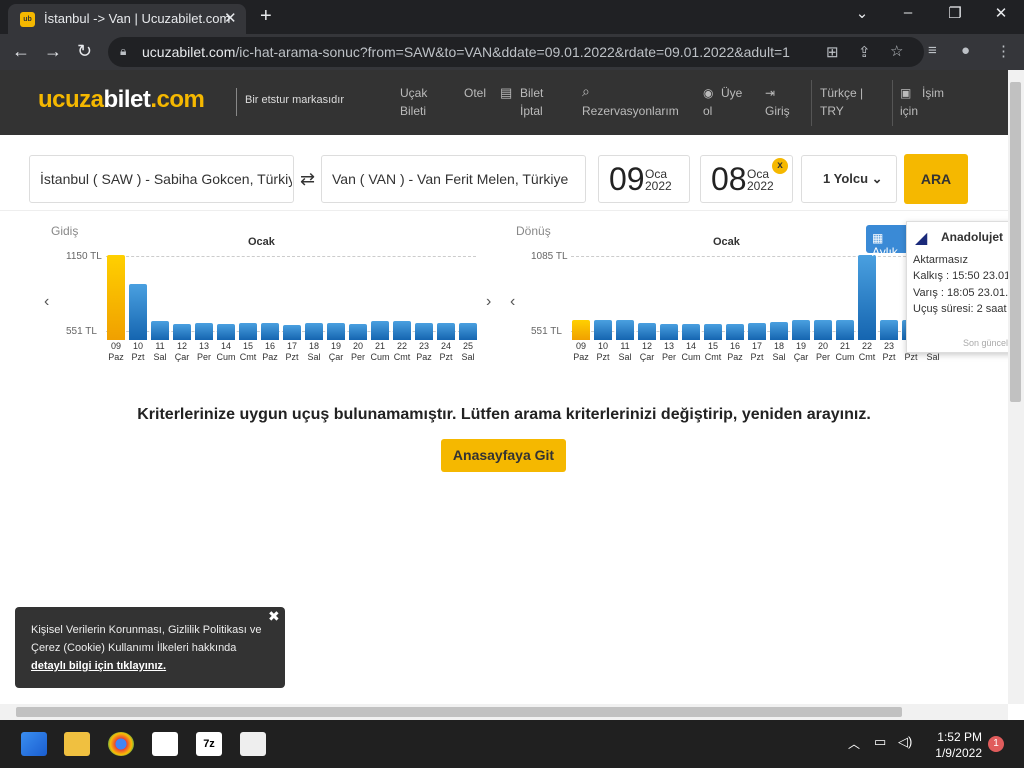  What do you see at coordinates (1015, 242) in the screenshot?
I see `vertical-scroll-thumb` at bounding box center [1015, 242].